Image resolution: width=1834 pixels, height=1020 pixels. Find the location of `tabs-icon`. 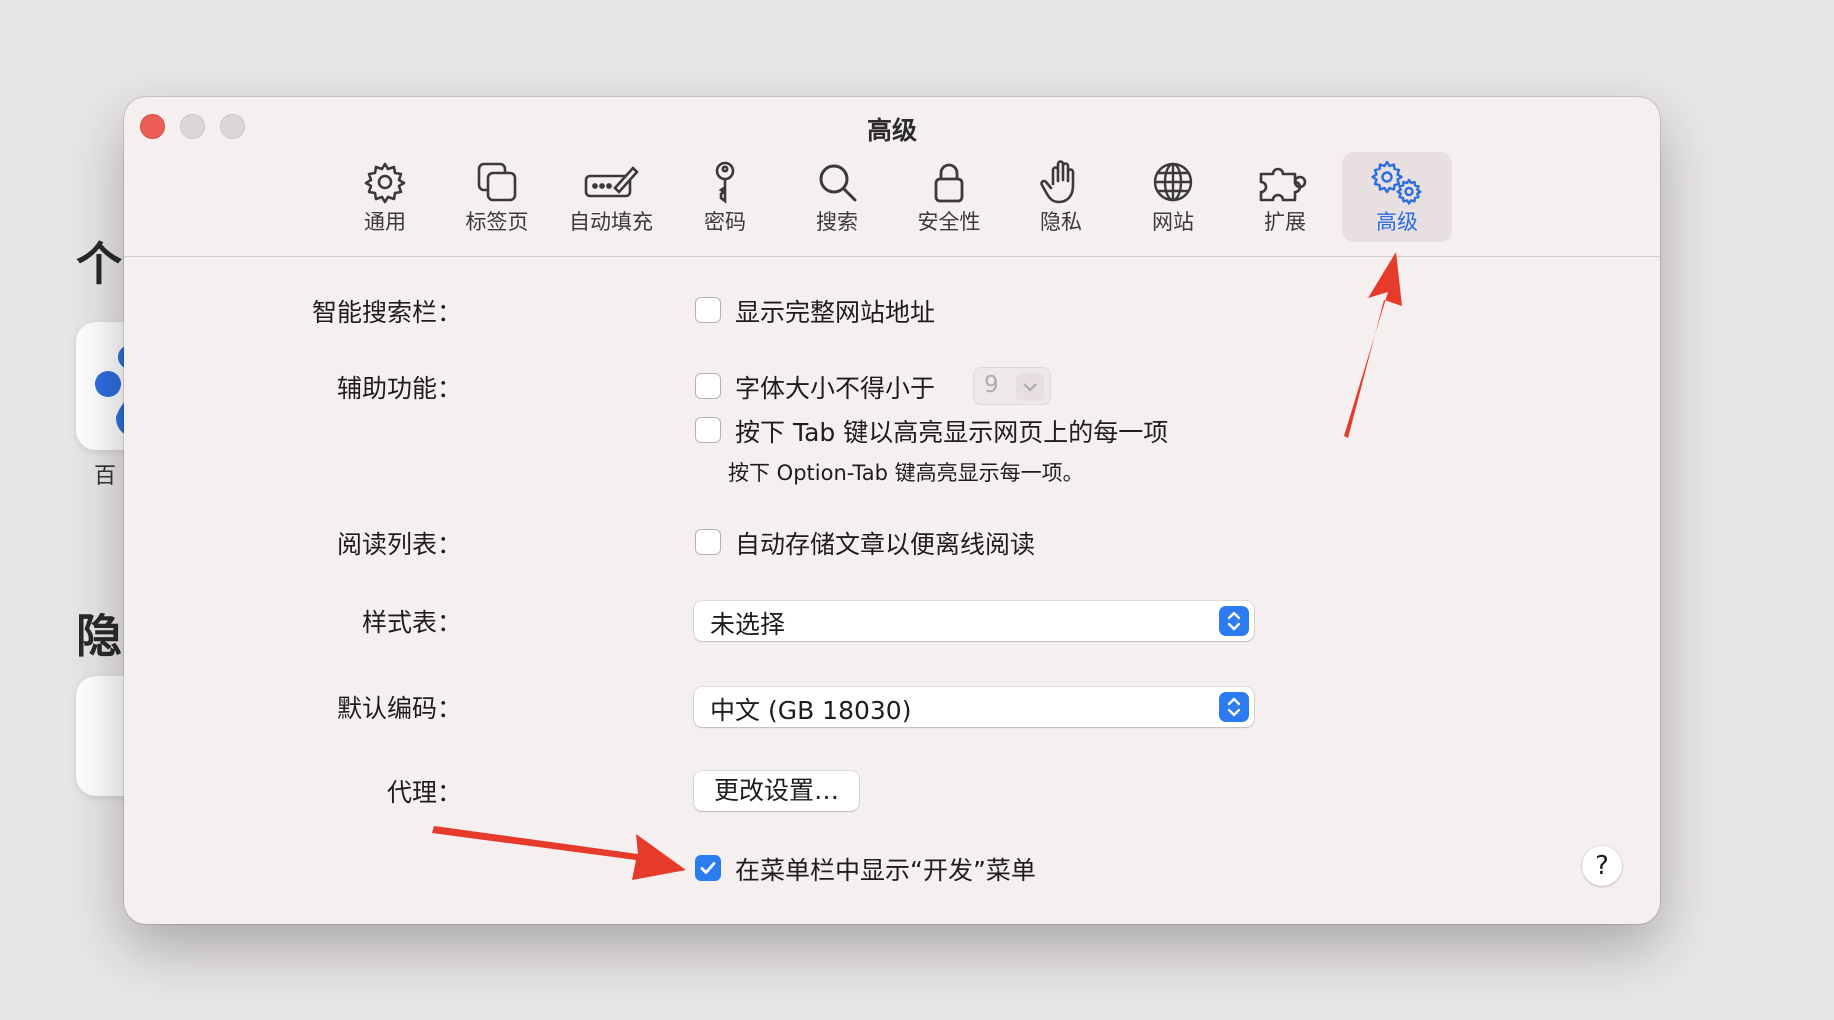

tabs-icon is located at coordinates (497, 182).